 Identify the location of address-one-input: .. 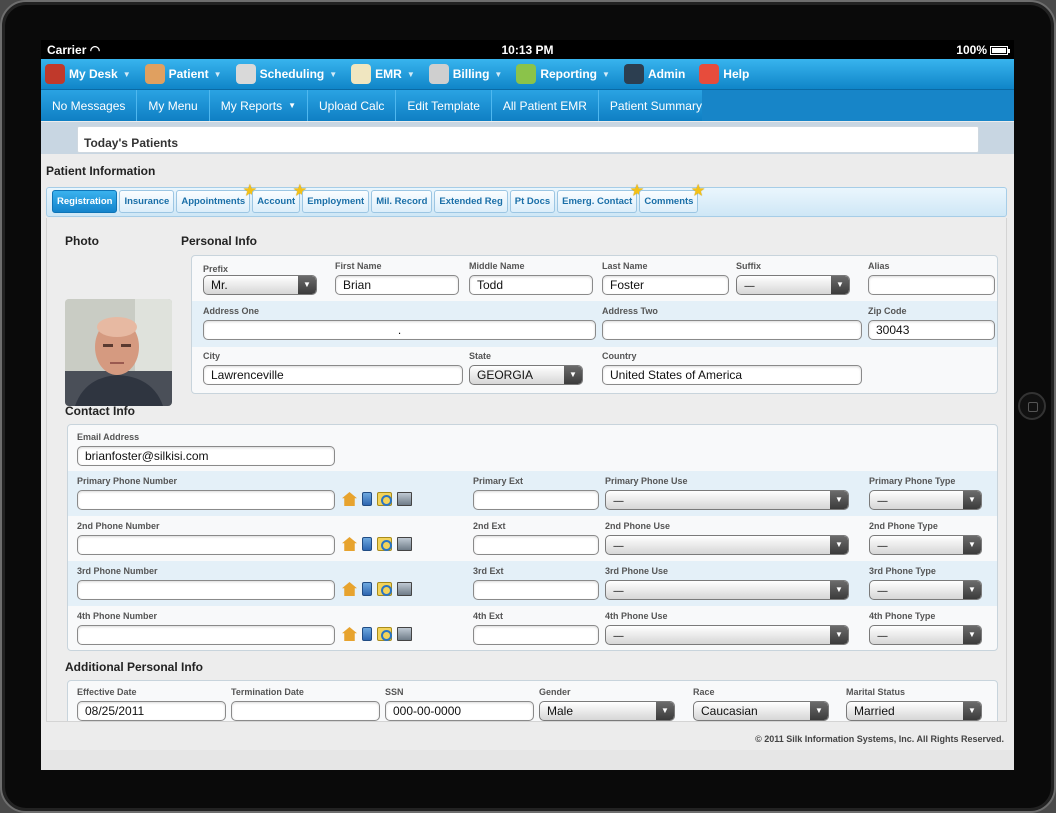
(399, 330).